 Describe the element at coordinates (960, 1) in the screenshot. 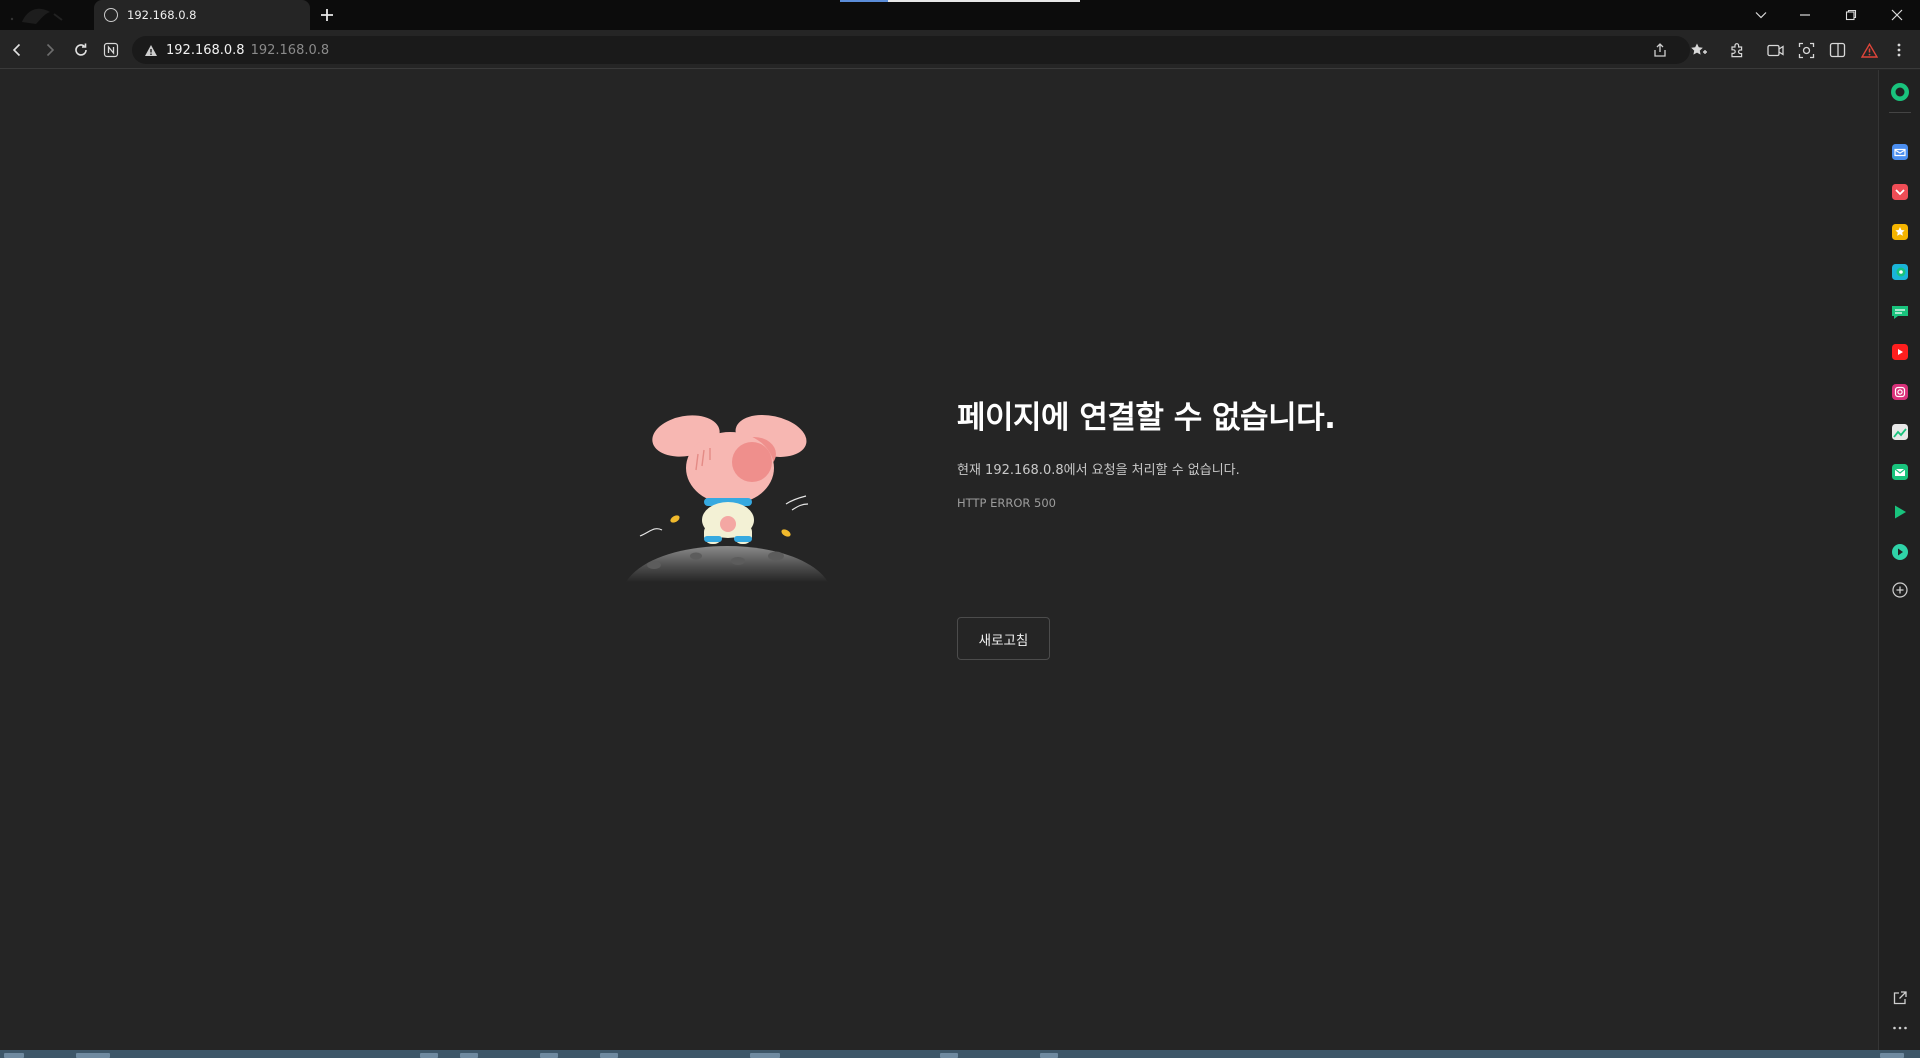

I see `loading-indicator` at that location.